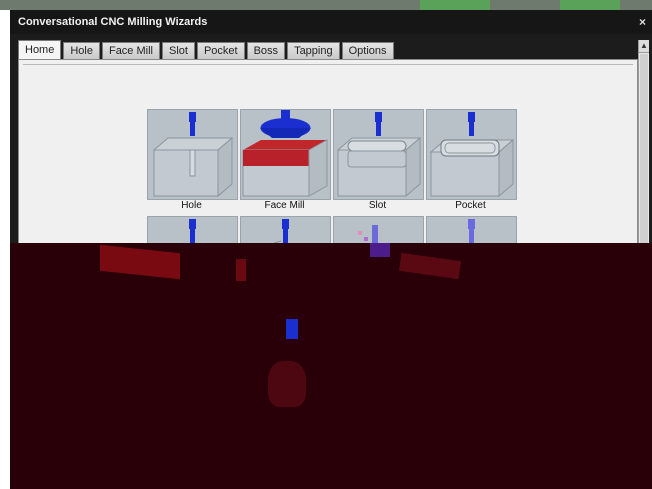  Describe the element at coordinates (292, 329) in the screenshot. I see `question-wizard-tool-icon` at that location.